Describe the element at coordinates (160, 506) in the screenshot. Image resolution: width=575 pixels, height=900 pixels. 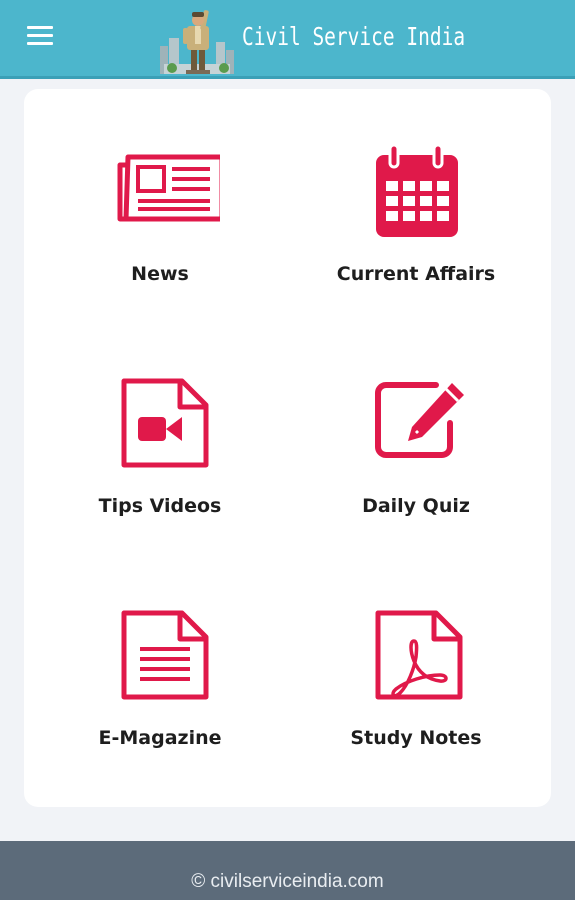
I see `tile-label: Tips Videos` at that location.